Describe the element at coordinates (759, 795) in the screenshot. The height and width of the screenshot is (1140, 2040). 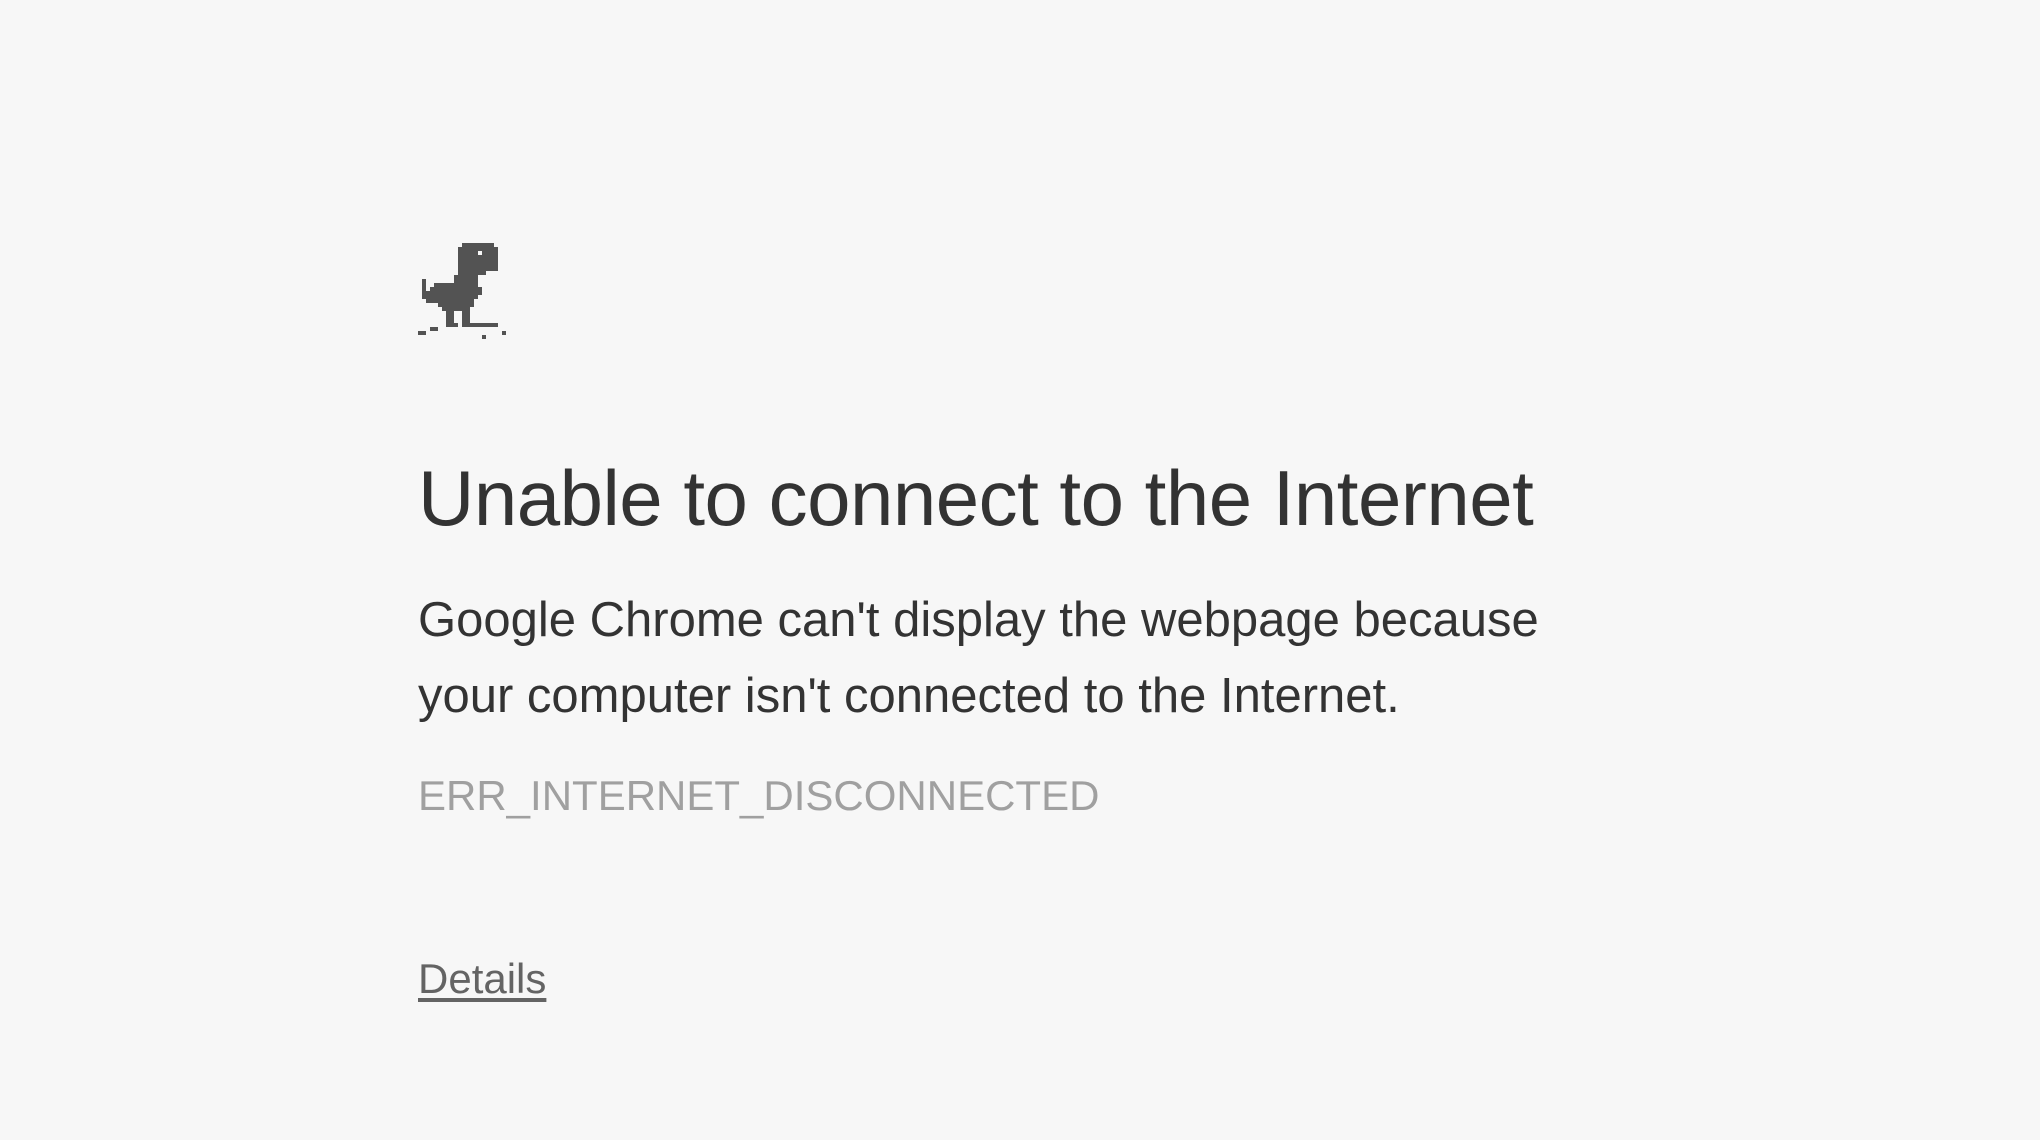
I see `error-code: ERR_INTERNET_DISCONNECTED` at that location.